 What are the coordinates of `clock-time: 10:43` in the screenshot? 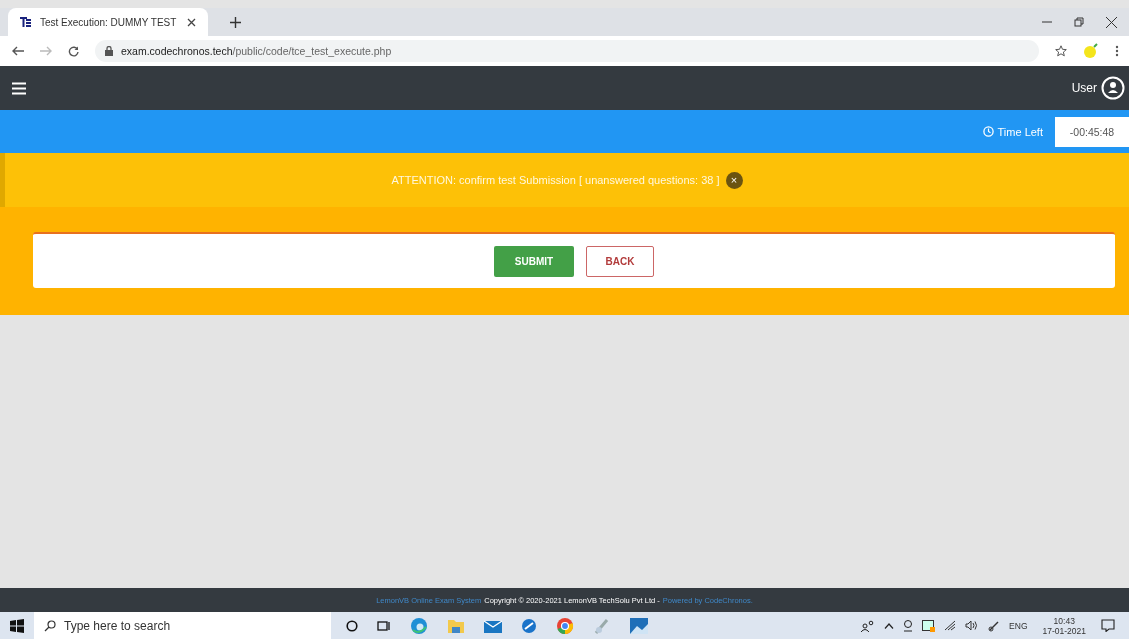 It's located at (1064, 620).